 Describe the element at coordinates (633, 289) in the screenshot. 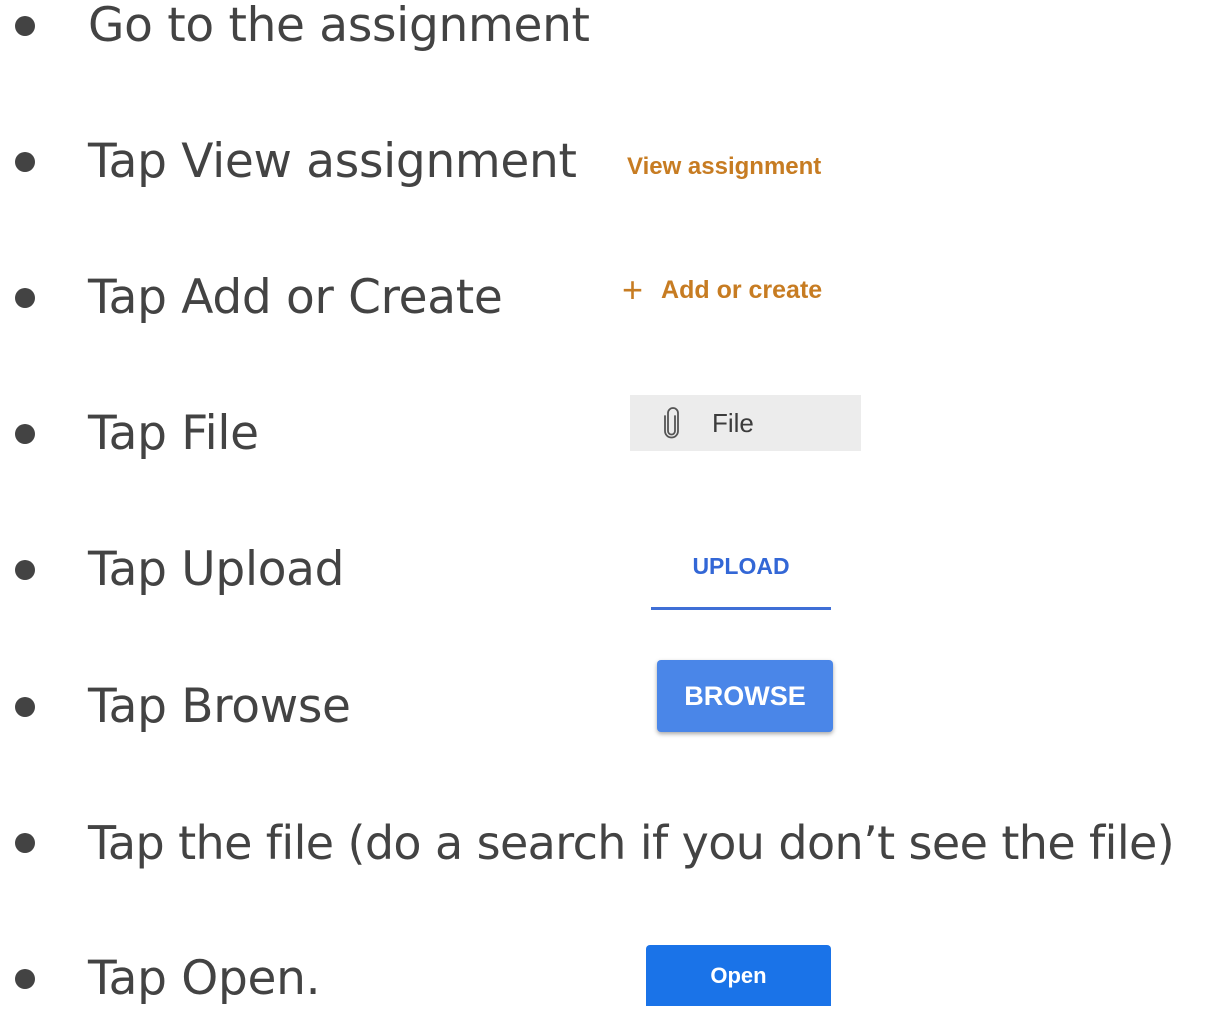

I see `plus-icon: +` at that location.